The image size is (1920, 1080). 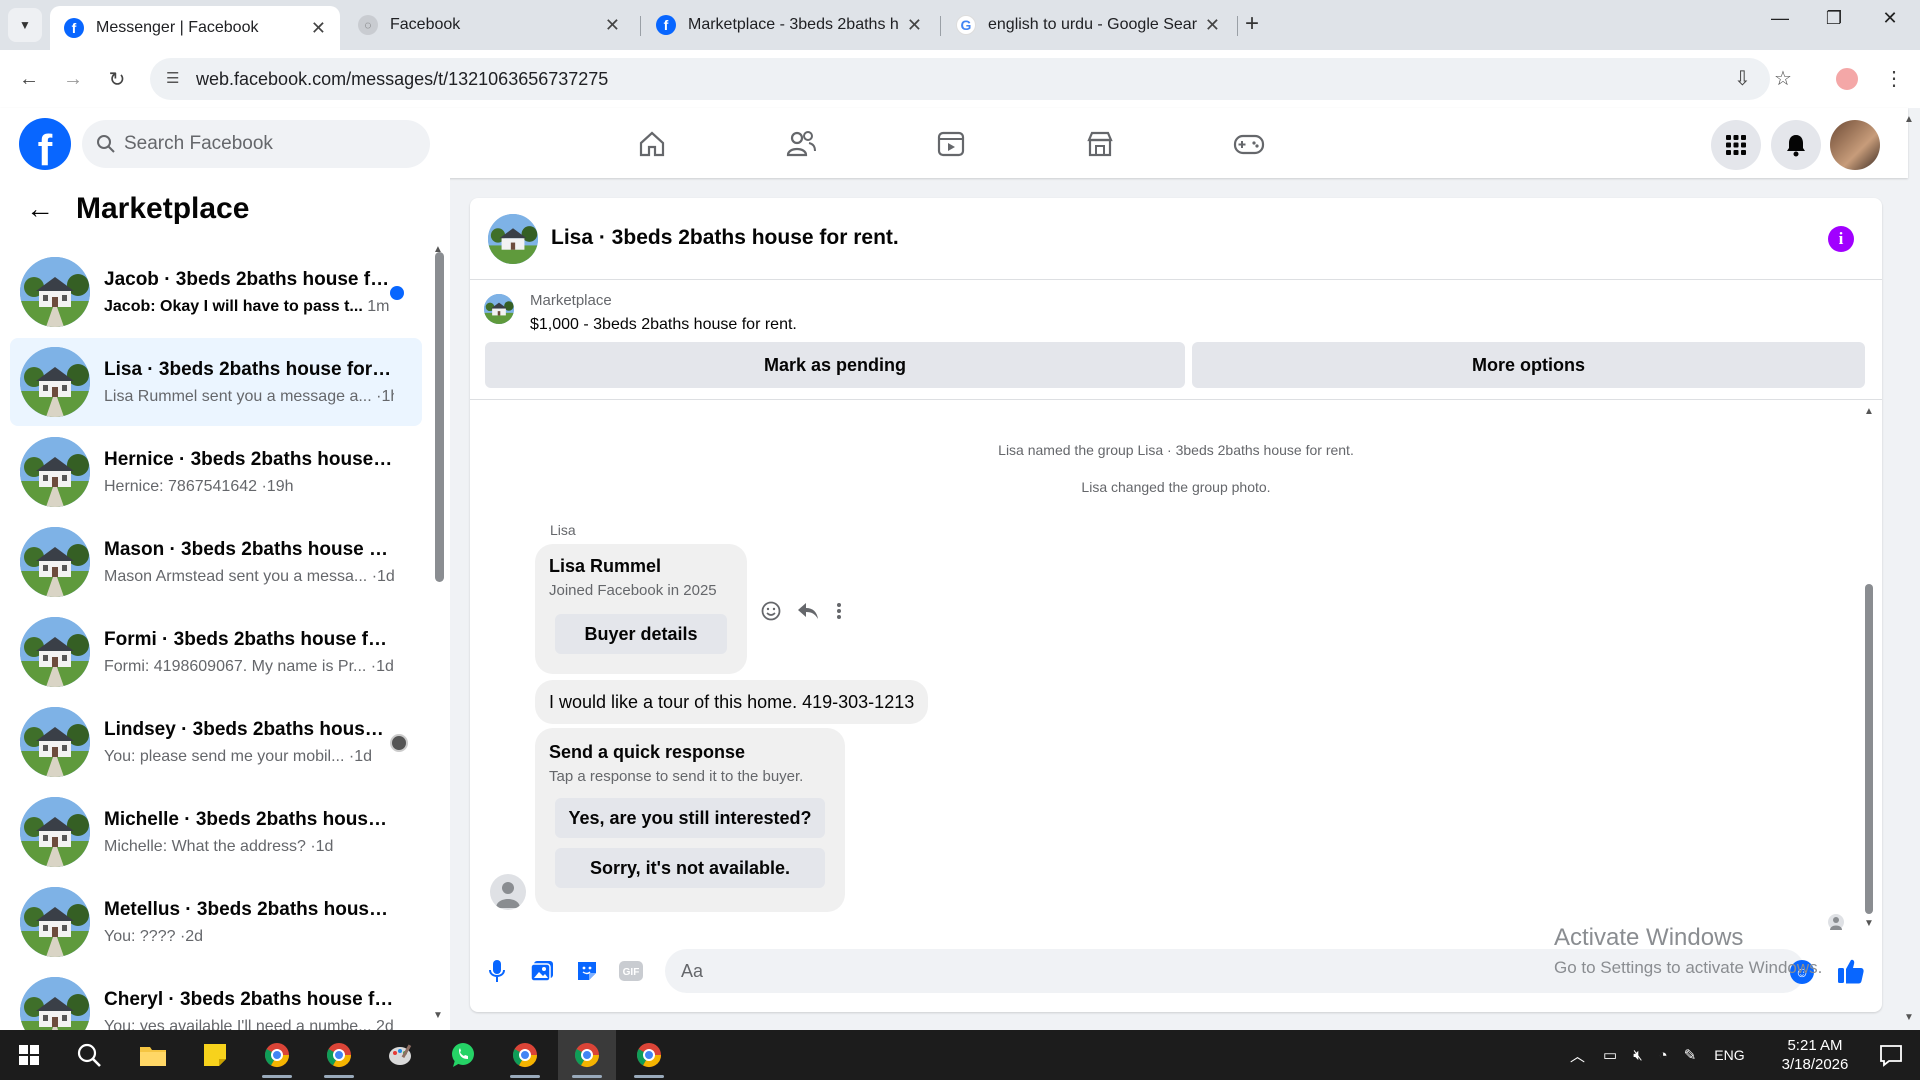 What do you see at coordinates (690, 868) in the screenshot?
I see `quick-reply-unavailable-button: Sorry, it's not available.` at bounding box center [690, 868].